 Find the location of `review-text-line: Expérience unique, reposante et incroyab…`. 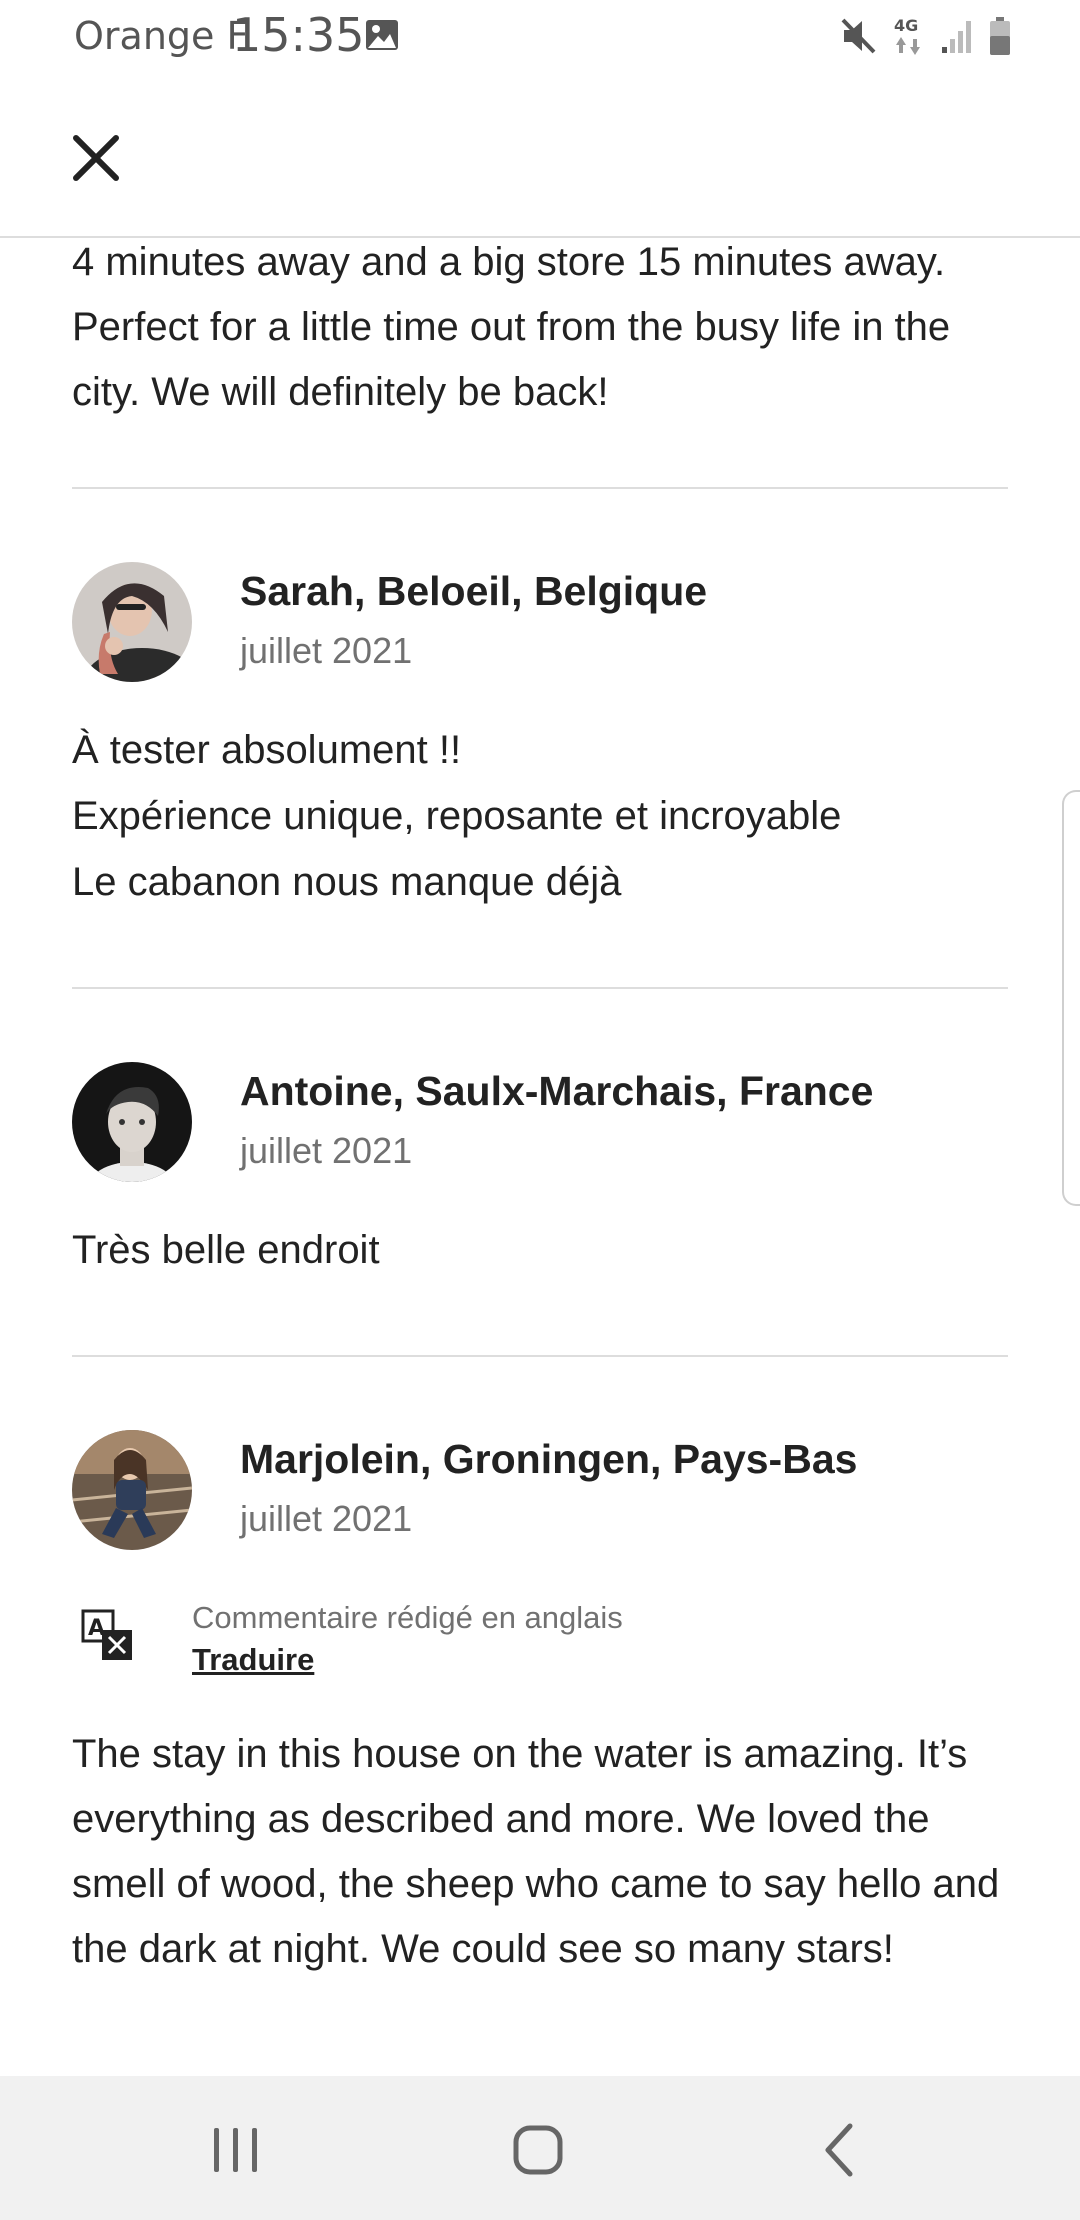

review-text-line: Expérience unique, reposante et incroyab… is located at coordinates (457, 816).